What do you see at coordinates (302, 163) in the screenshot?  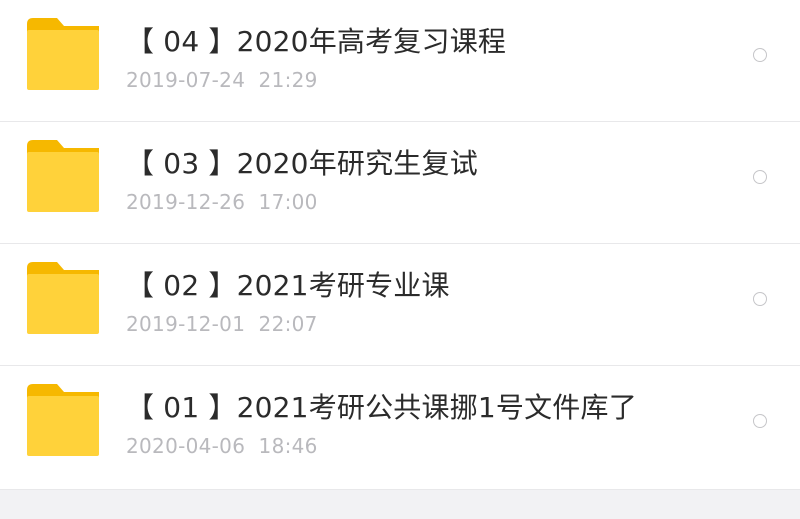 I see `folder-name: 【 03 】2020年研究生复试` at bounding box center [302, 163].